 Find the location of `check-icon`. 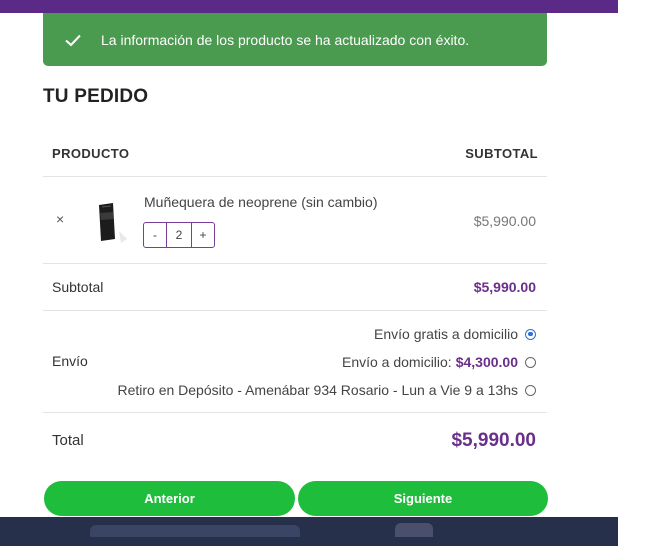

check-icon is located at coordinates (73, 40).